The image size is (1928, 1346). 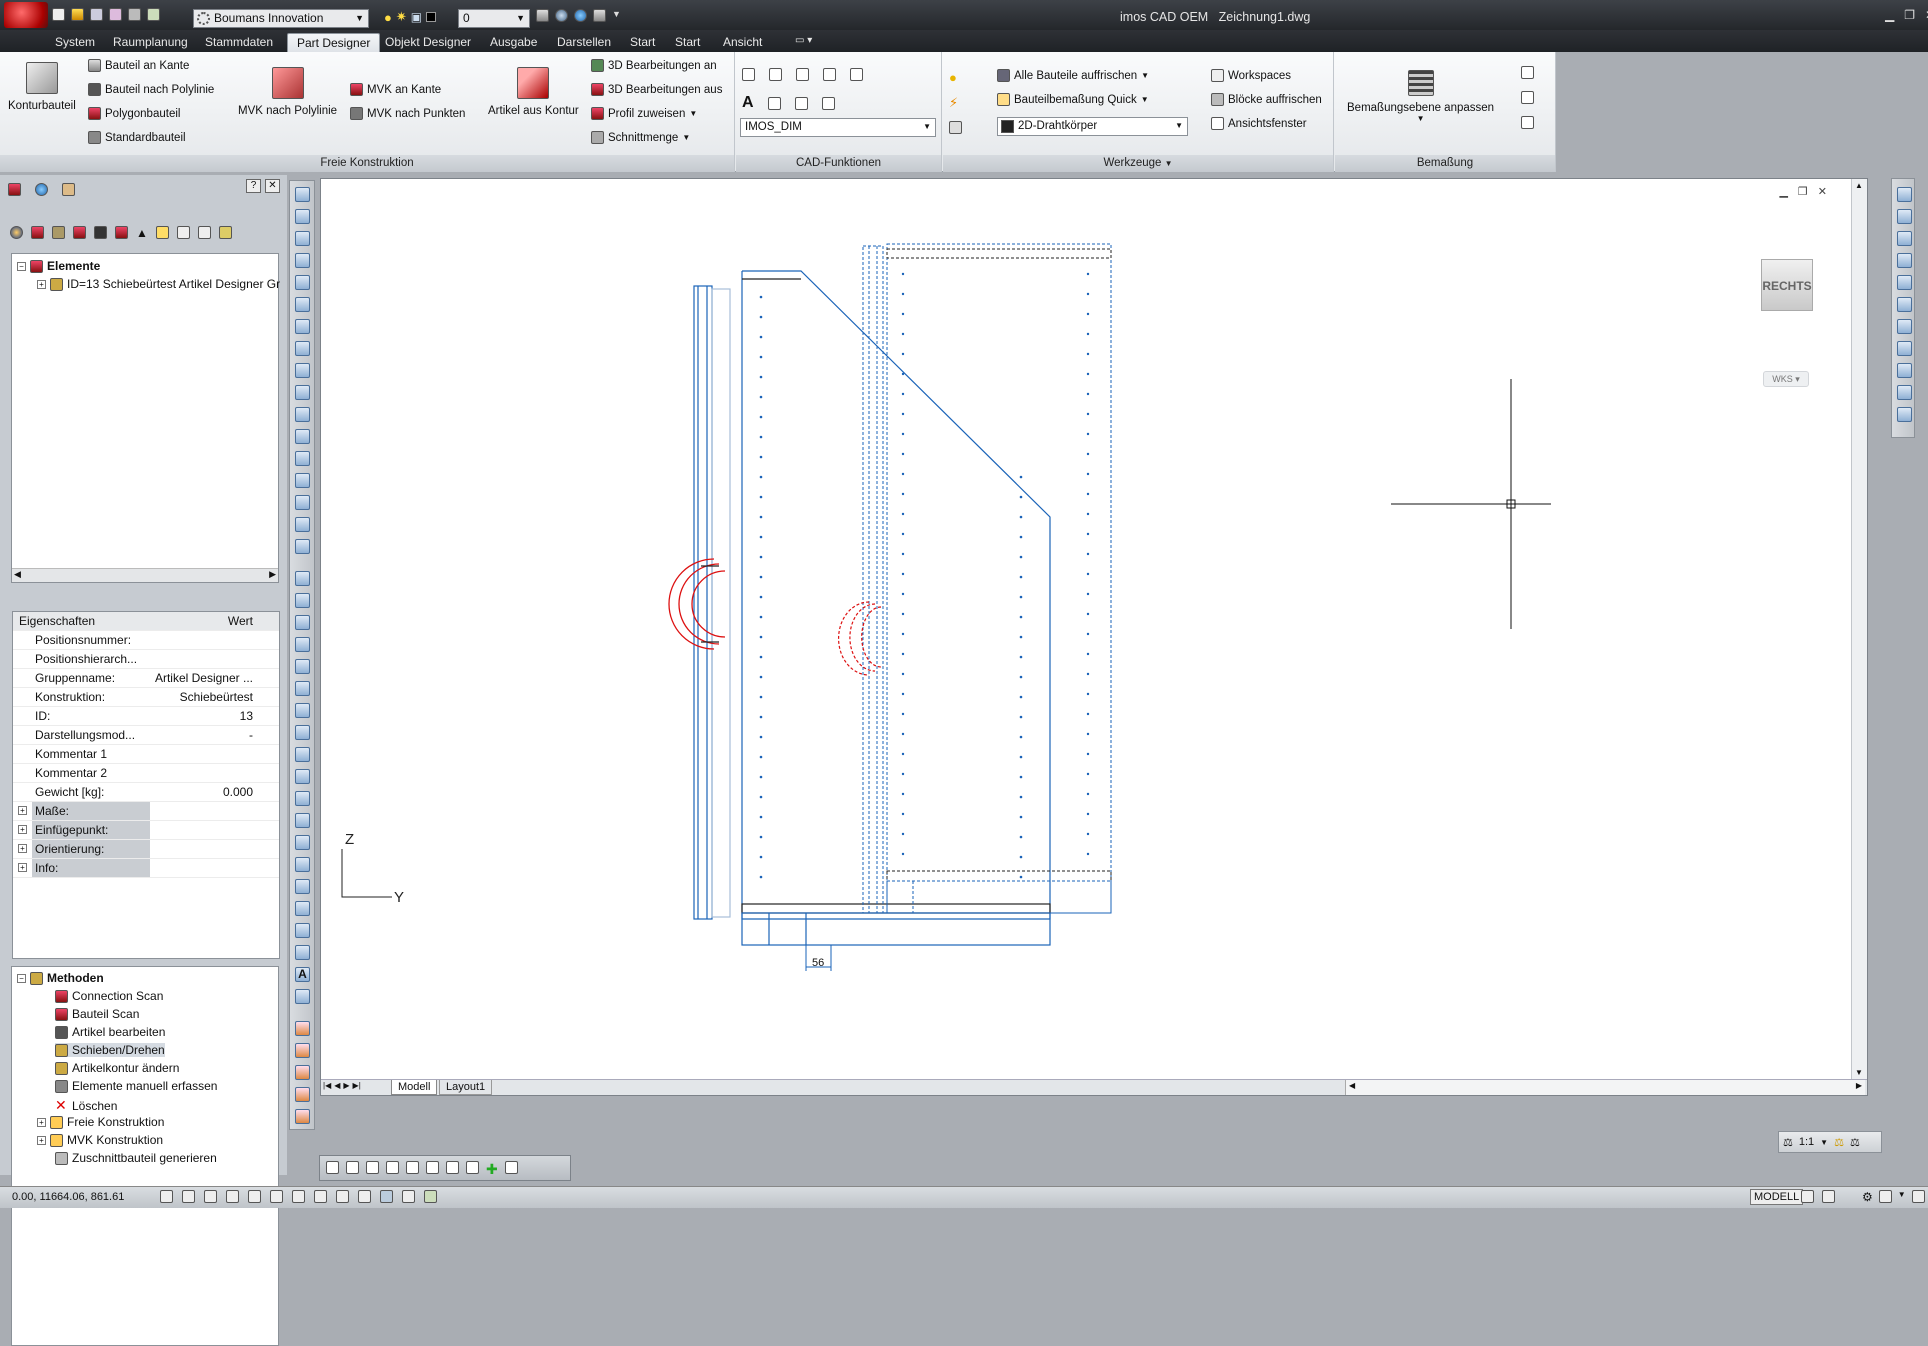 What do you see at coordinates (204, 232) in the screenshot?
I see `refresh-icon` at bounding box center [204, 232].